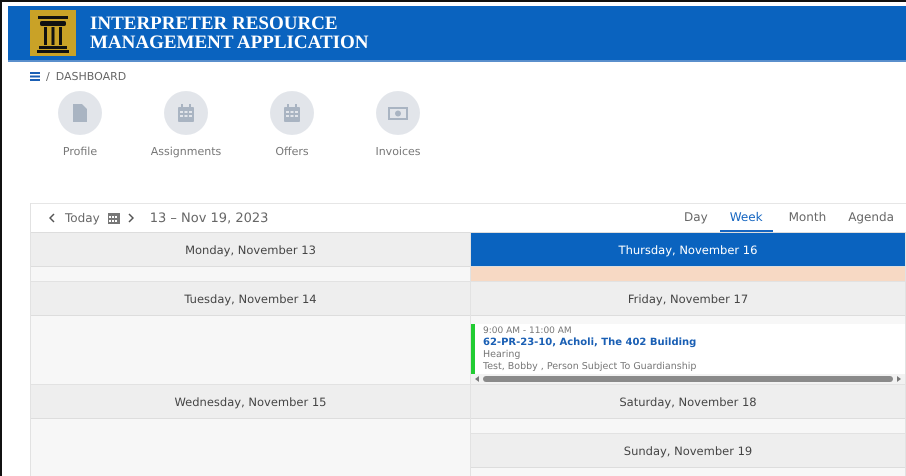  What do you see at coordinates (131, 218) in the screenshot?
I see `next-button` at bounding box center [131, 218].